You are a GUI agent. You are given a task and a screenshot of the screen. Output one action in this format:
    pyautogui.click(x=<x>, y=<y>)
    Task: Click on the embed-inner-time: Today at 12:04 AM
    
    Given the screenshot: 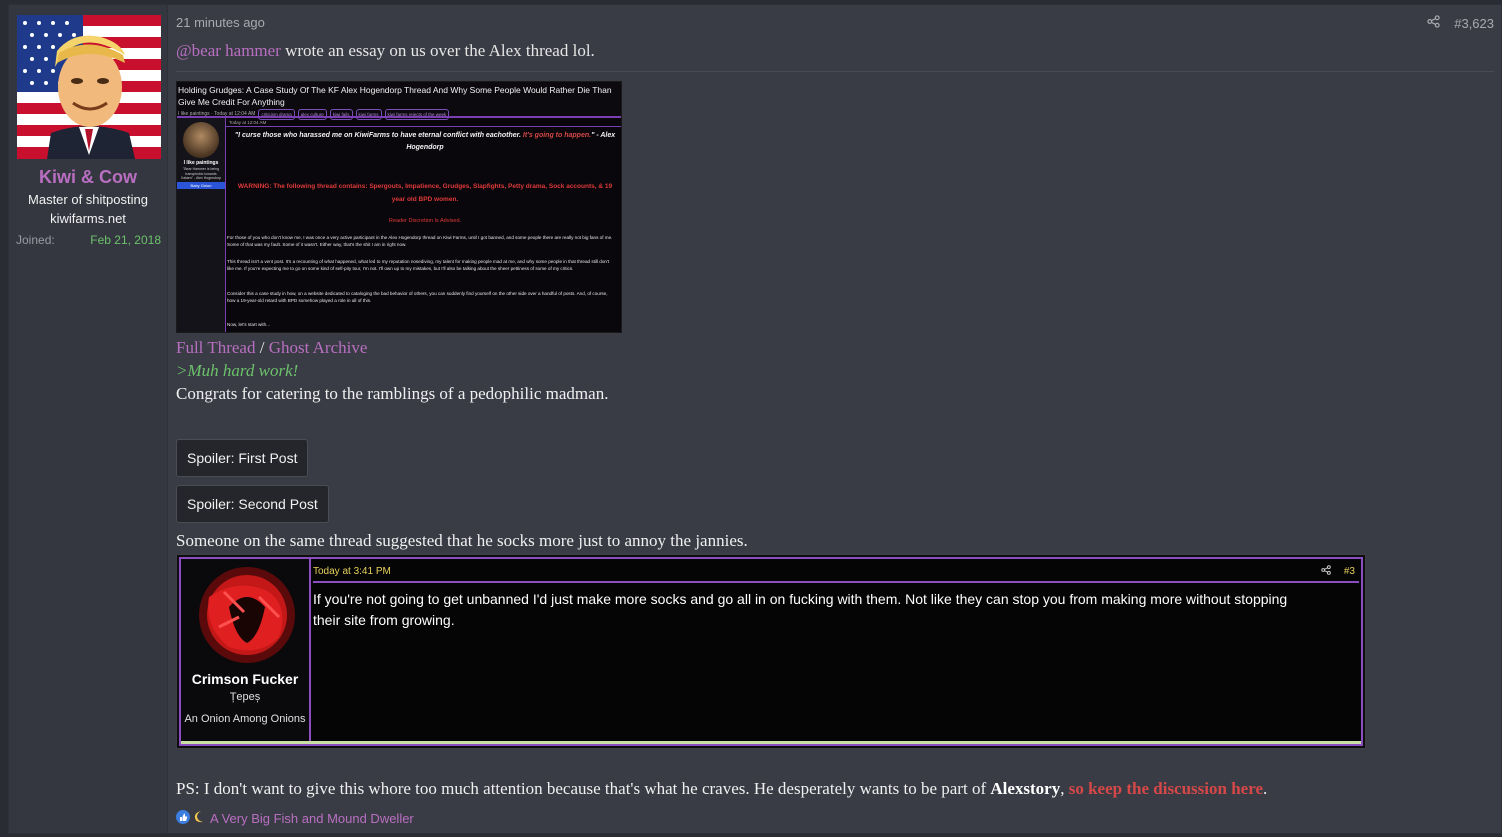 What is the action you would take?
    pyautogui.click(x=248, y=122)
    